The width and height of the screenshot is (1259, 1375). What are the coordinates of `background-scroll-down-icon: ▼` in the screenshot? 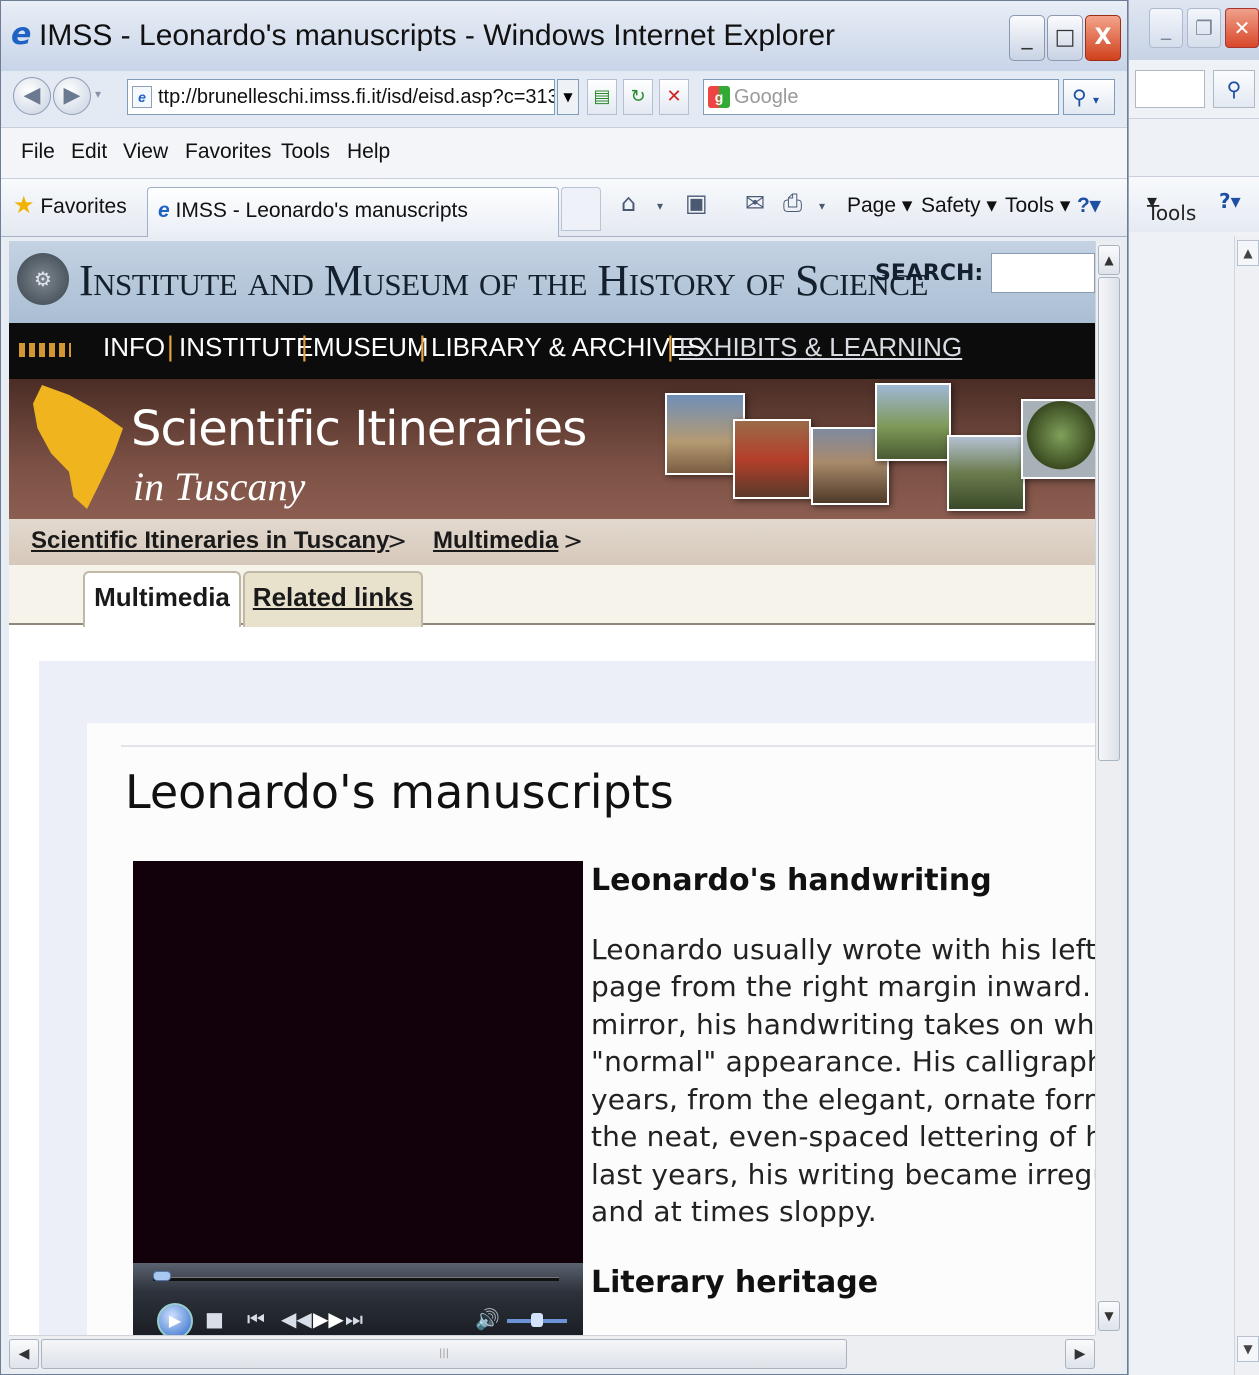 It's located at (1248, 1349).